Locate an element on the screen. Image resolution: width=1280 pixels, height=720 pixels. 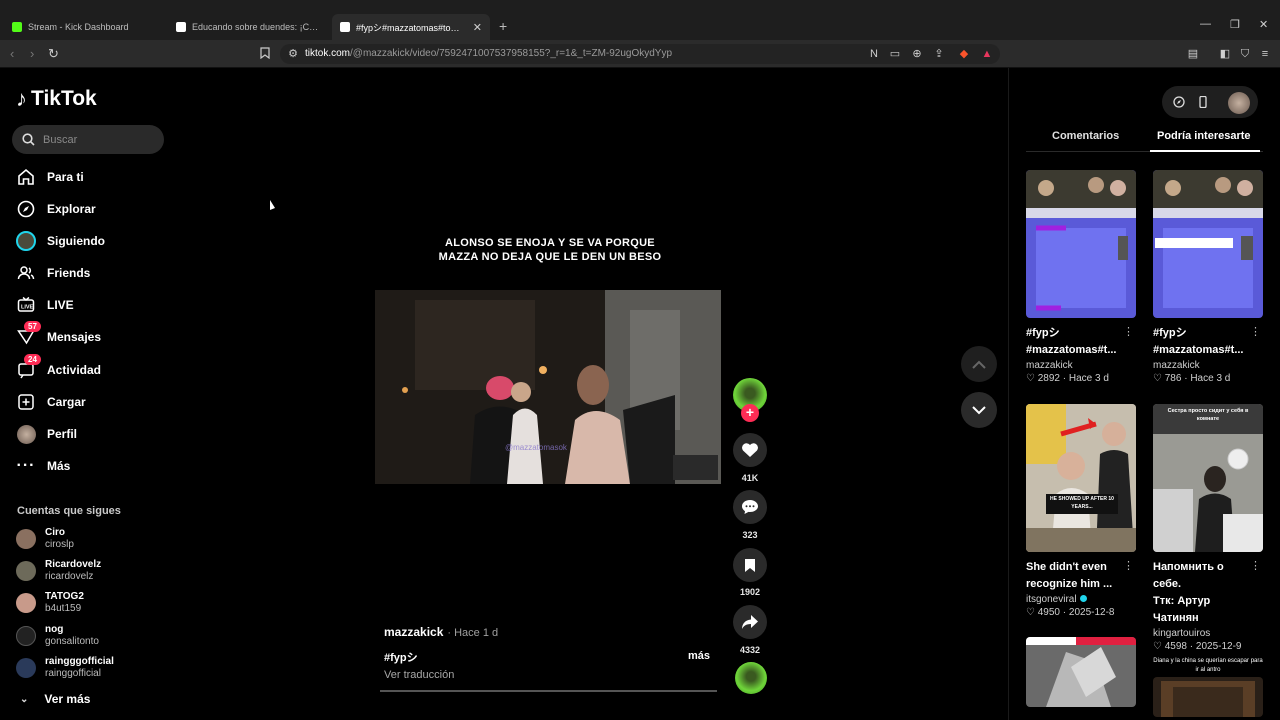
nav-label: Mensajes is located at coordinates (74, 337).